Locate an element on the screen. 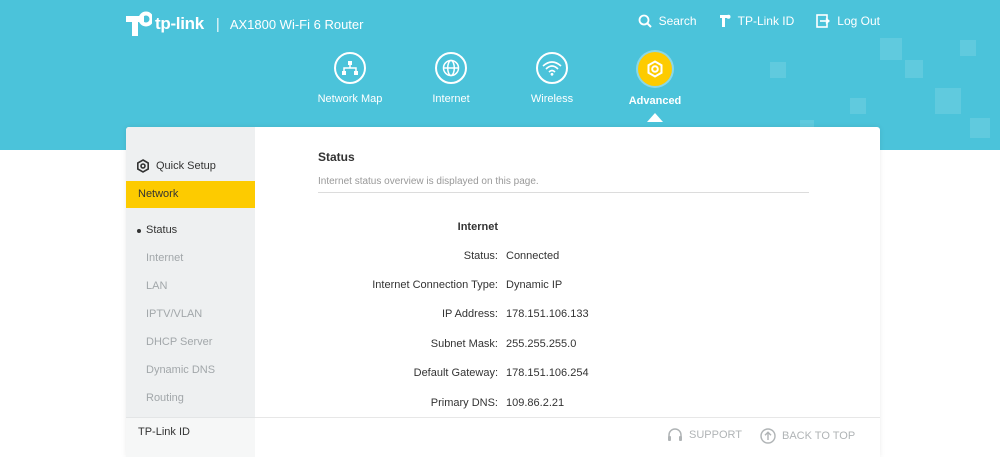 Image resolution: width=1000 pixels, height=457 pixels. nav-advanced: Advanced is located at coordinates (655, 79).